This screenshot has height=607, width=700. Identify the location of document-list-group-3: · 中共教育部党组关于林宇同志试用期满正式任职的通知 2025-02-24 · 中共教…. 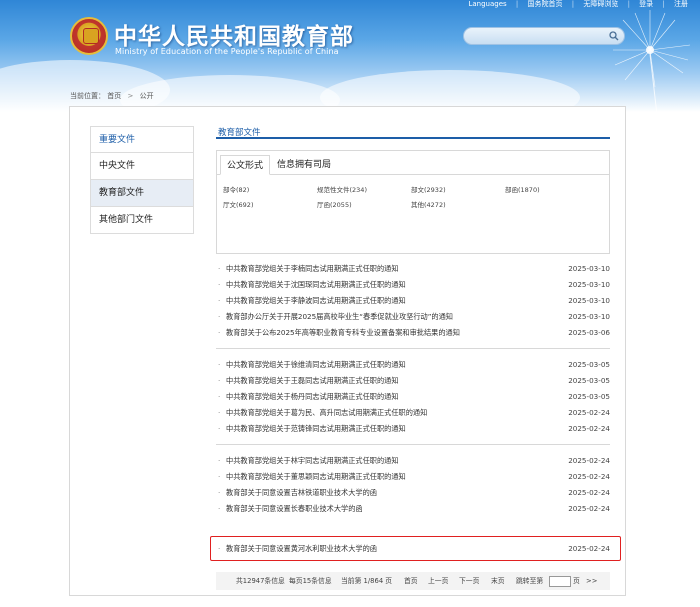
(413, 485).